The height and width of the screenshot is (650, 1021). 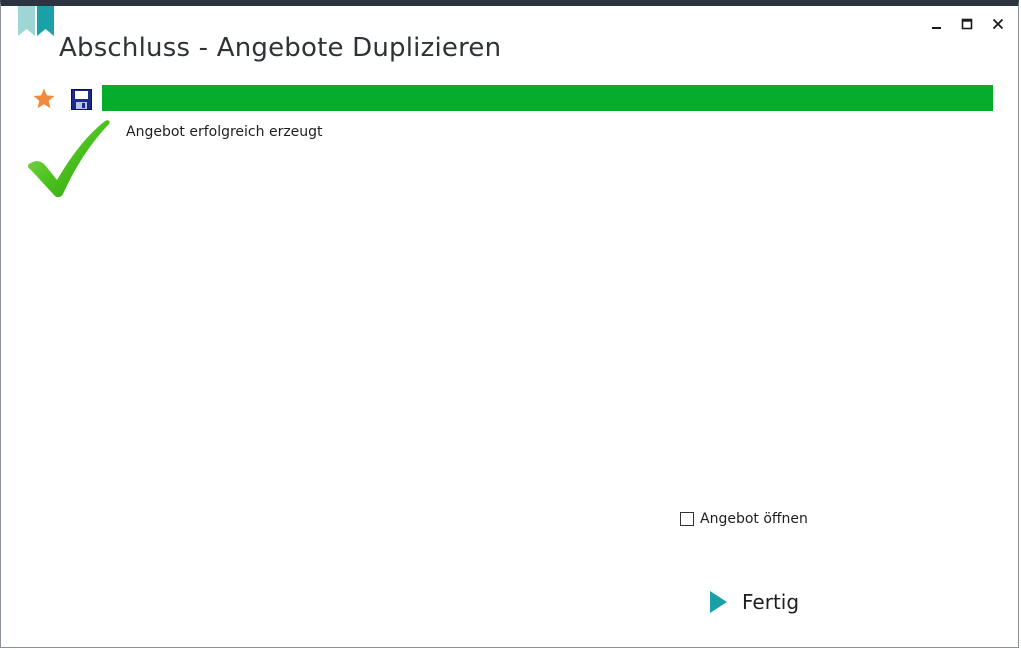 I want to click on maximize-button, so click(x=967, y=24).